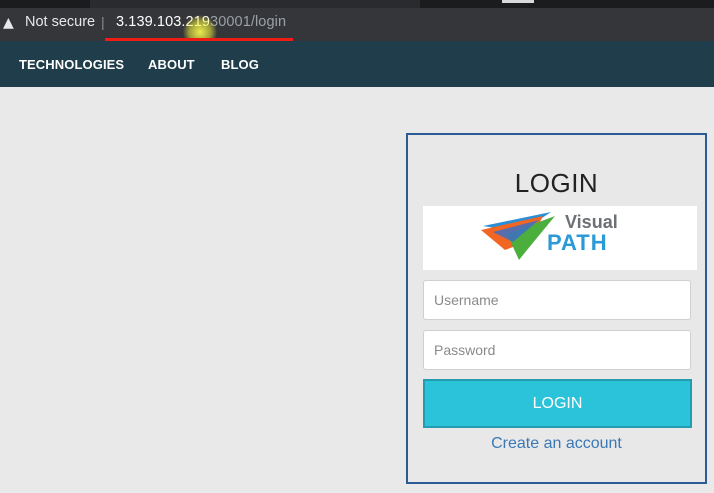 The height and width of the screenshot is (493, 714). What do you see at coordinates (248, 22) in the screenshot?
I see `url-path: 30001/login` at bounding box center [248, 22].